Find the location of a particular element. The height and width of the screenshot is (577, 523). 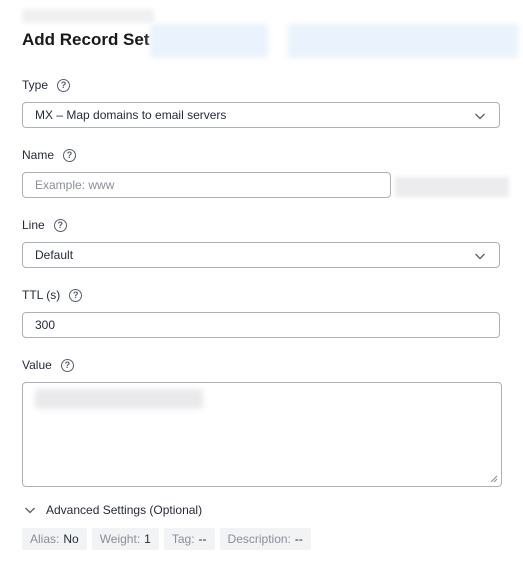

name-label-row: Name ? is located at coordinates (49, 155).